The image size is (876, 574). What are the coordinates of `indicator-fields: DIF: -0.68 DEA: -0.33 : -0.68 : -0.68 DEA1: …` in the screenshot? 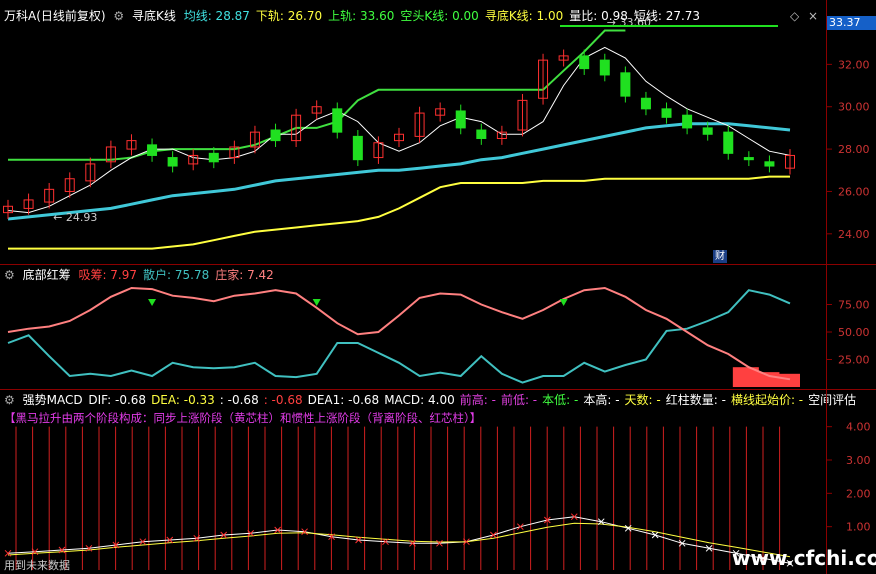 It's located at (474, 400).